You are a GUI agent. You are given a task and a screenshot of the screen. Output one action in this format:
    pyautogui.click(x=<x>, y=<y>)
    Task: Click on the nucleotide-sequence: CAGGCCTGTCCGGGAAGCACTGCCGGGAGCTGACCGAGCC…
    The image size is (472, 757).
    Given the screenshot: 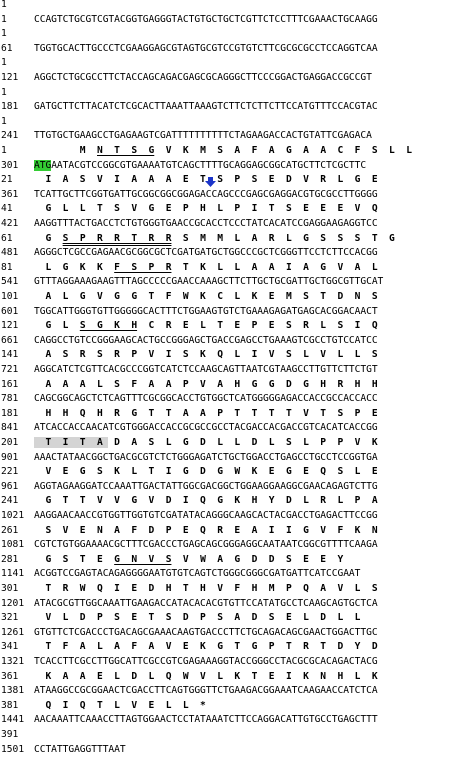 What is the action you would take?
    pyautogui.click(x=206, y=340)
    